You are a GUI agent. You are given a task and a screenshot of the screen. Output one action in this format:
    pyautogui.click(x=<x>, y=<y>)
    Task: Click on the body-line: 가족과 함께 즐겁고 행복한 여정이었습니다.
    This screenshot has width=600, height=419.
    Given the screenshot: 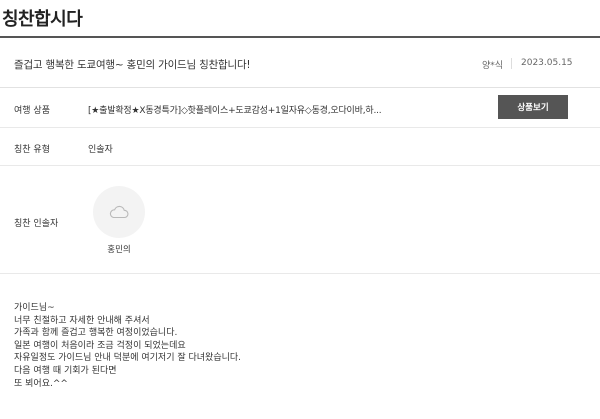 What is the action you would take?
    pyautogui.click(x=96, y=333)
    